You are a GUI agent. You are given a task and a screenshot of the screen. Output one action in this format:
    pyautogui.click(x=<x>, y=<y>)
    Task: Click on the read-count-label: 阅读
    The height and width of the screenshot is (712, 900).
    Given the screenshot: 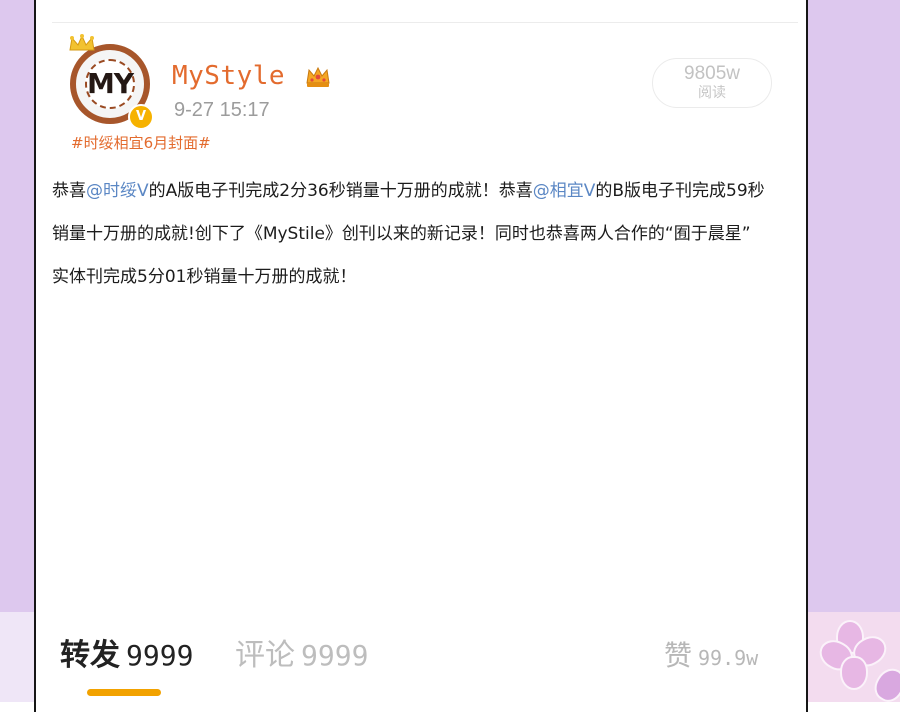 What is the action you would take?
    pyautogui.click(x=712, y=93)
    